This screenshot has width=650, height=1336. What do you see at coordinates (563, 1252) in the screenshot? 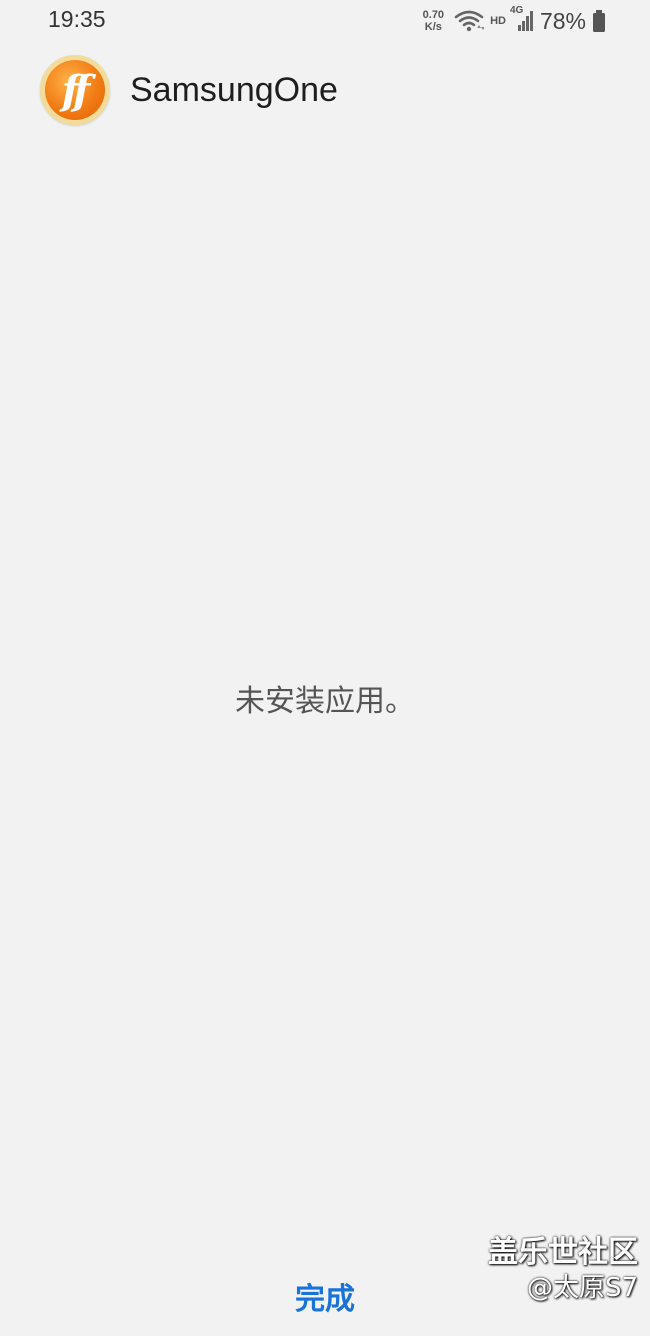
I see `watermark-community: 盖乐世社区` at bounding box center [563, 1252].